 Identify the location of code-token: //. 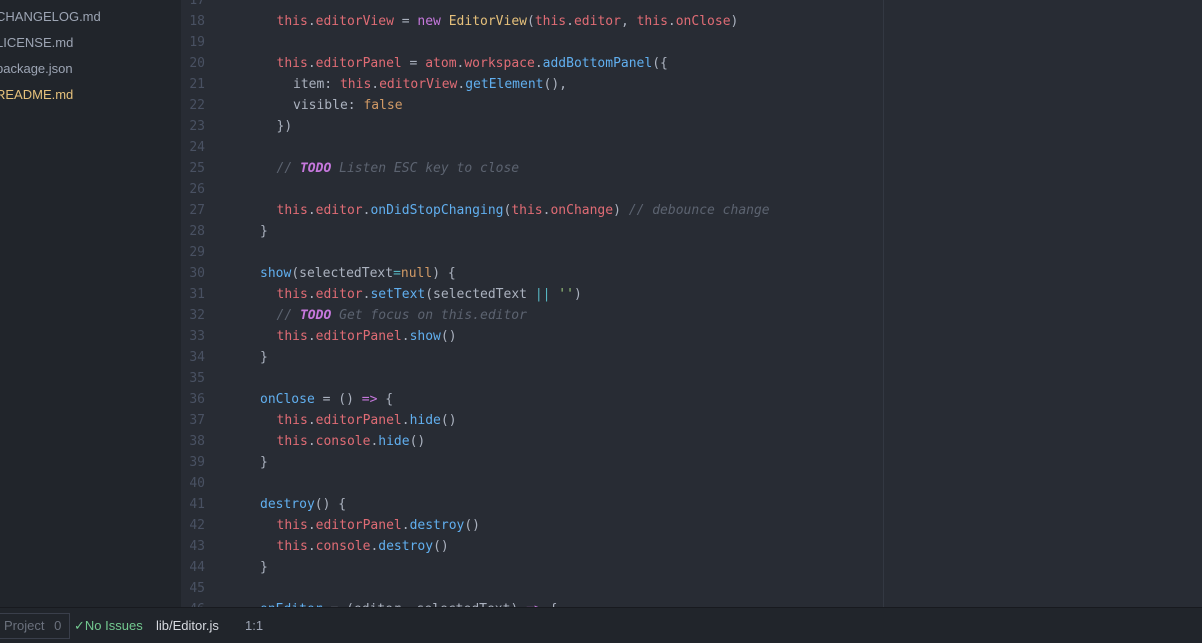
(288, 315).